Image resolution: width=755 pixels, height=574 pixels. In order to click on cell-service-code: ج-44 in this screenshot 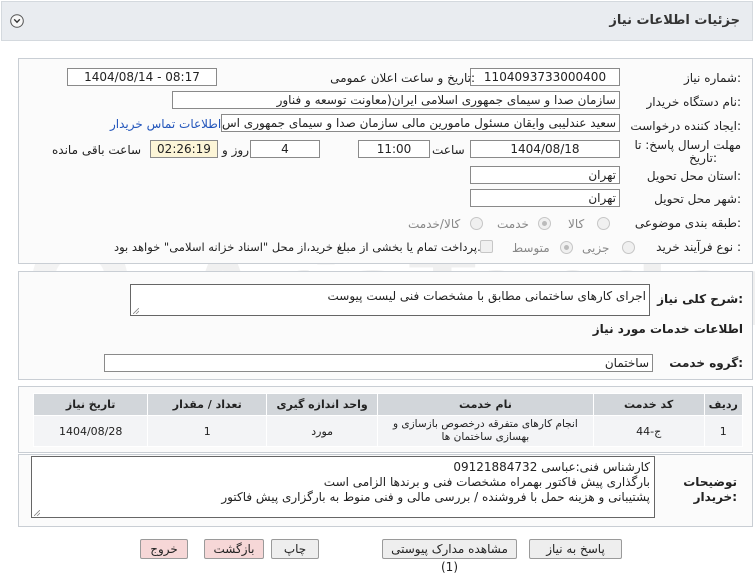, I will do `click(648, 431)`.